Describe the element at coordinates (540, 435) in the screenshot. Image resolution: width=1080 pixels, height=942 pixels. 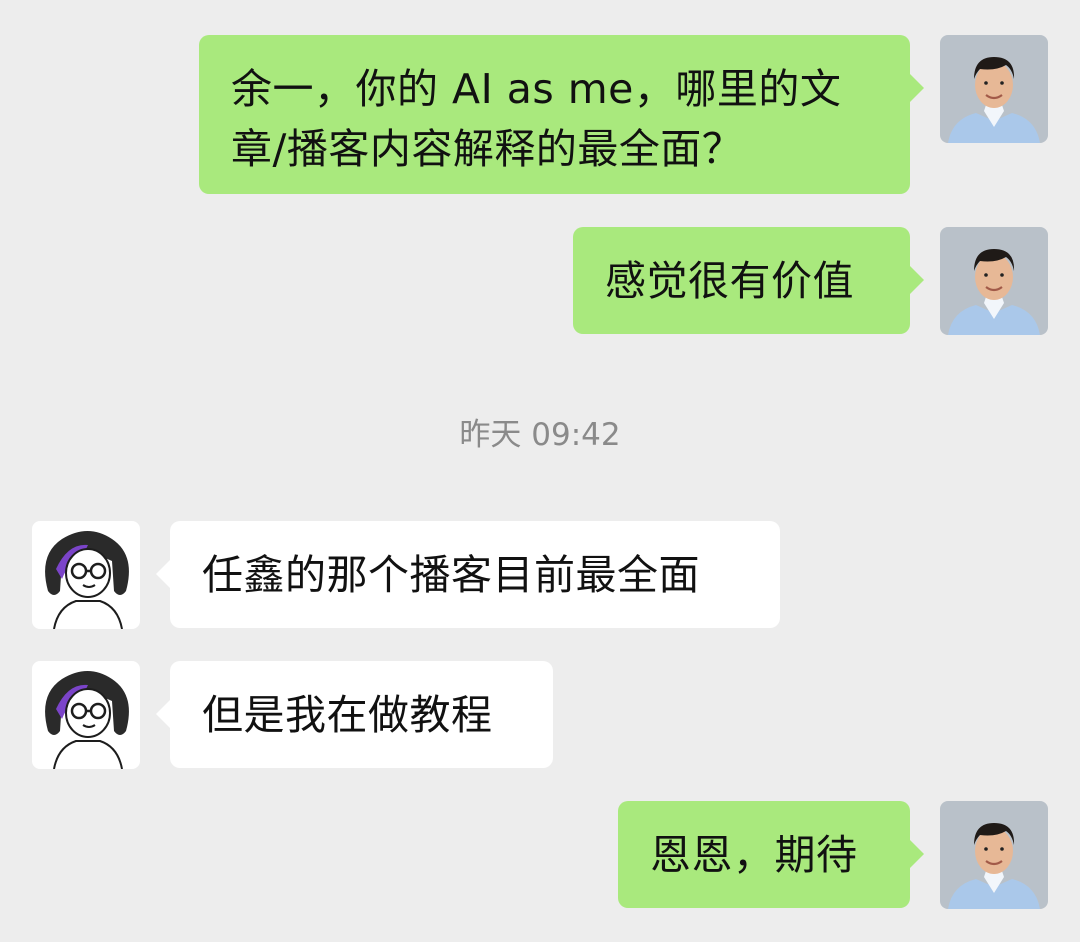
I see `message-timestamp: 昨天 09:42` at that location.